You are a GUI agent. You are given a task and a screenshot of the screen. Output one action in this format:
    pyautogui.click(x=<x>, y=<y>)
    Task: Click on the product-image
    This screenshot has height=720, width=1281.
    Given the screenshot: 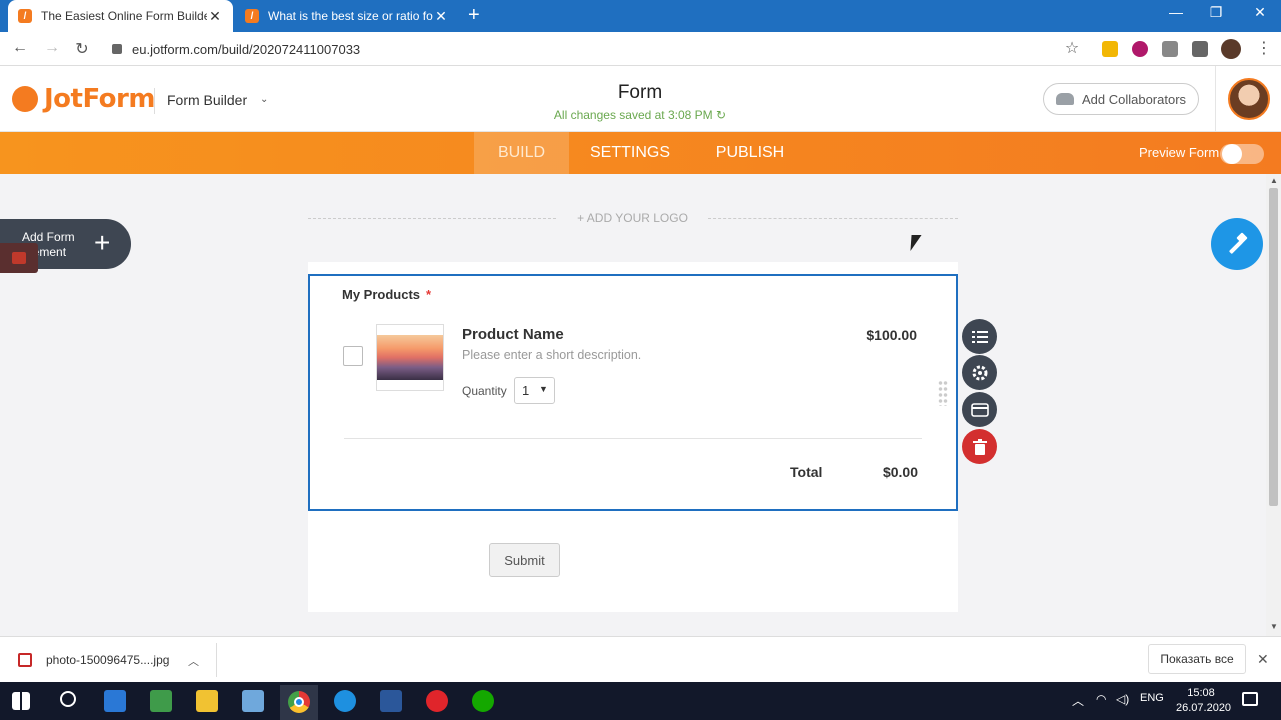 What is the action you would take?
    pyautogui.click(x=410, y=357)
    